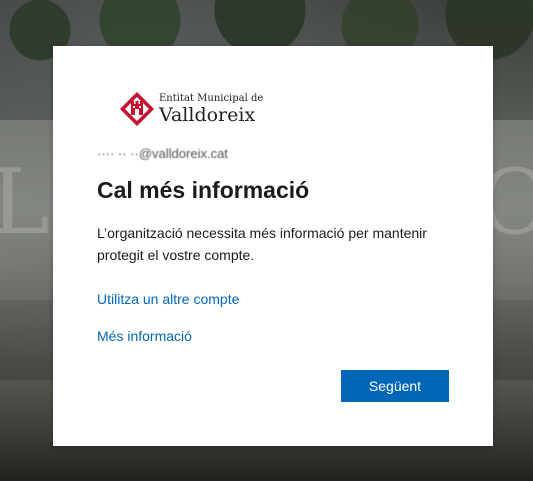 The image size is (533, 481). What do you see at coordinates (168, 299) in the screenshot?
I see `use-another-account-link: Utilitza un altre compte` at bounding box center [168, 299].